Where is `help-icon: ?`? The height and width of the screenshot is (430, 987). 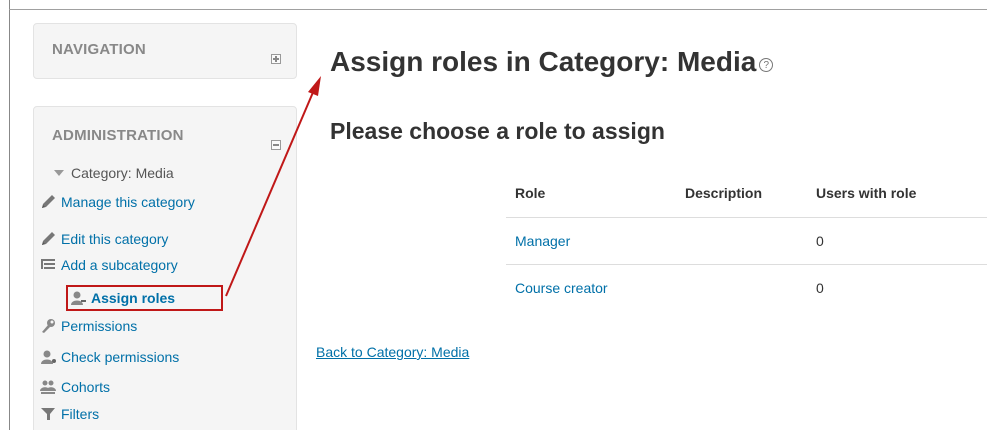 help-icon: ? is located at coordinates (766, 65).